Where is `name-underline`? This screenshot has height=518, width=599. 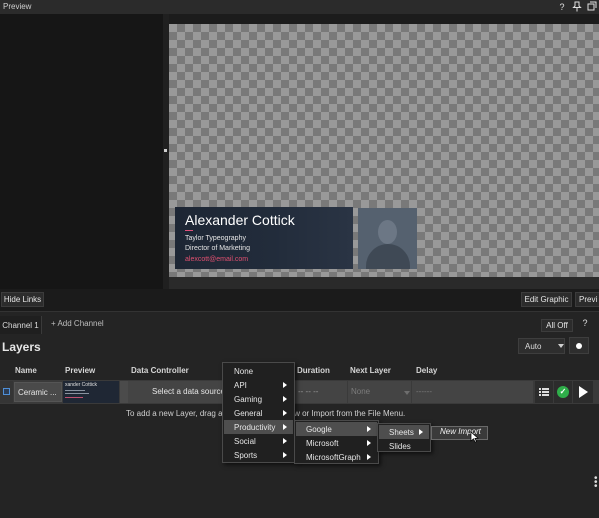 name-underline is located at coordinates (189, 230).